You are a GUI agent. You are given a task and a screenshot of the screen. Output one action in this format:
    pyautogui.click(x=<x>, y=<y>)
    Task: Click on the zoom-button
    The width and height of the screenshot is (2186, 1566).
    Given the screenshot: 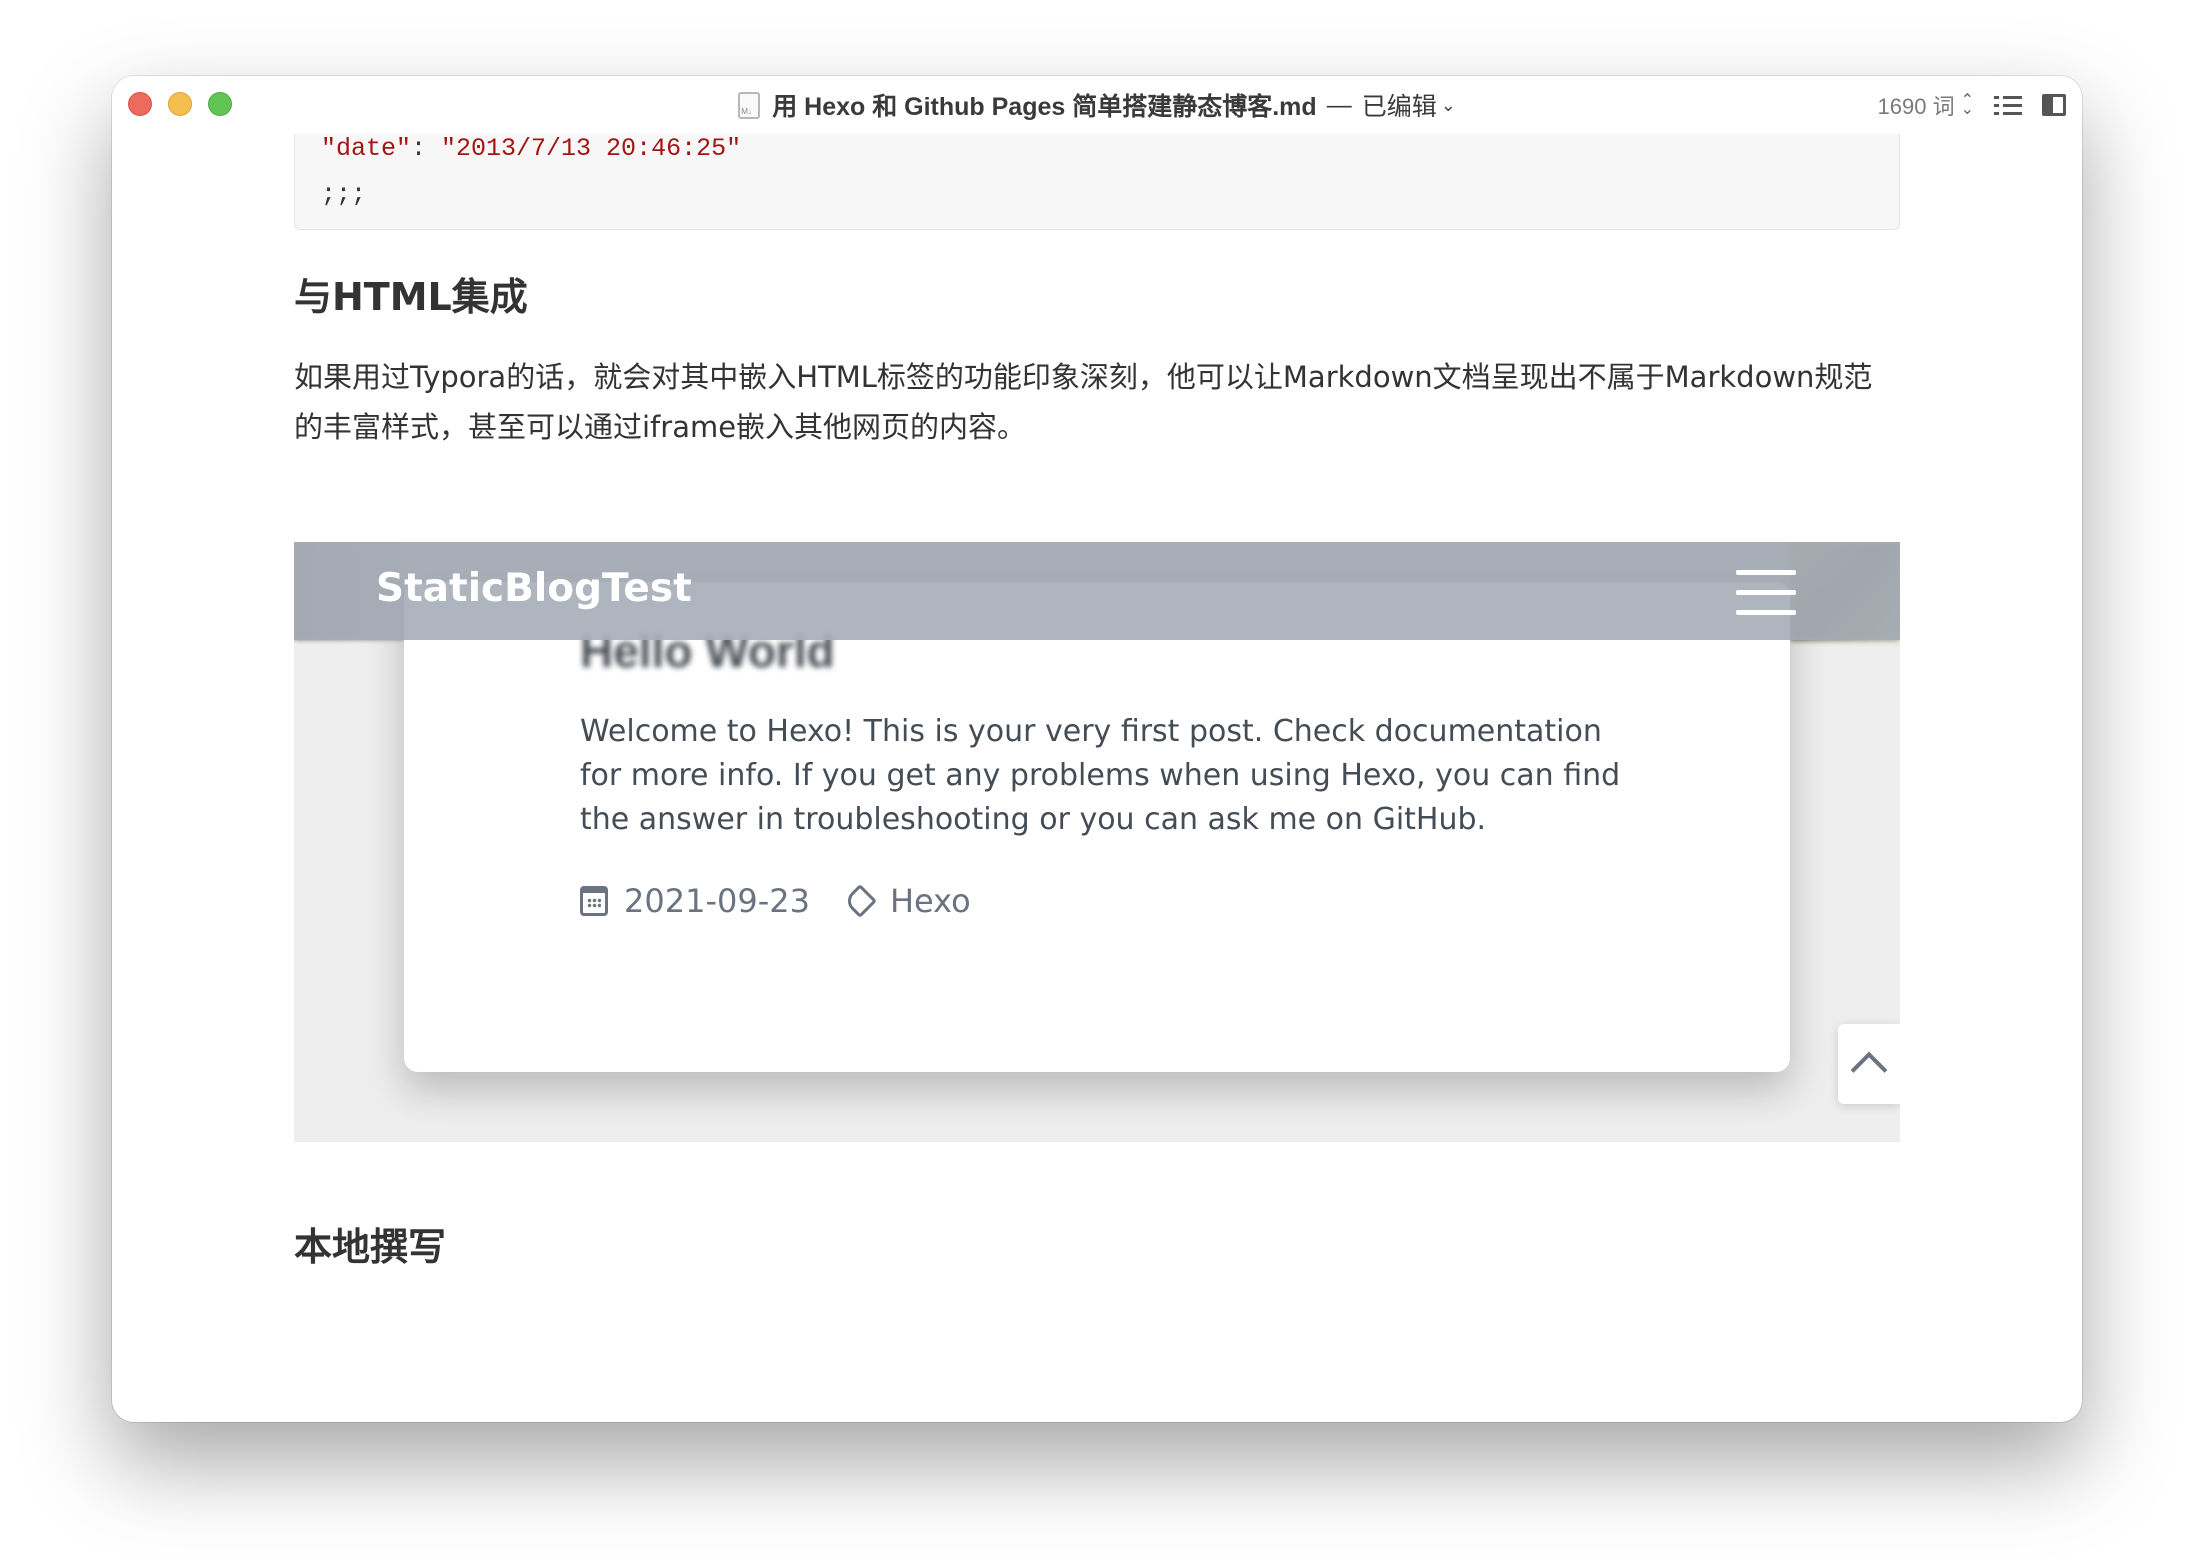 What is the action you would take?
    pyautogui.click(x=220, y=104)
    